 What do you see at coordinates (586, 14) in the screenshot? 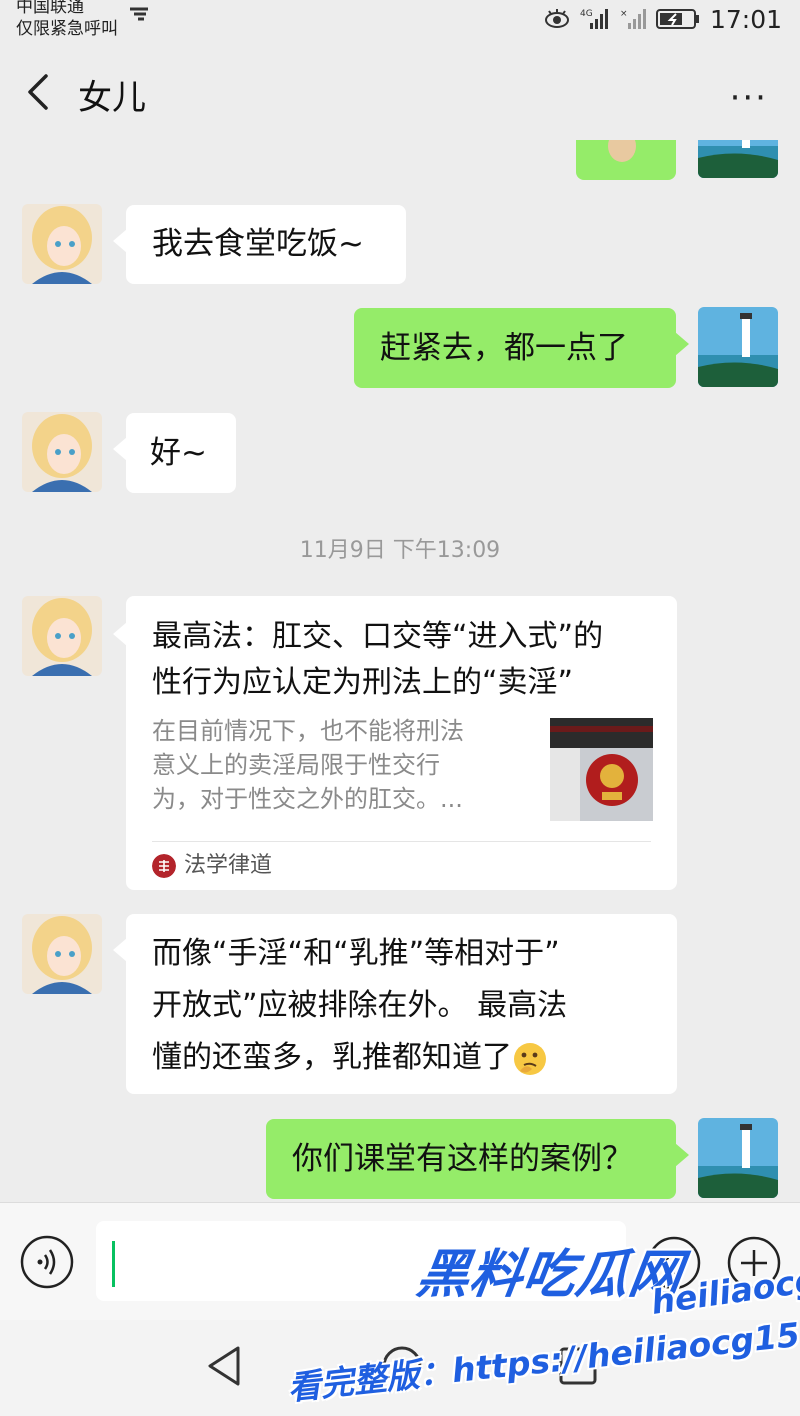
I see `svg-text: 4G` at bounding box center [586, 14].